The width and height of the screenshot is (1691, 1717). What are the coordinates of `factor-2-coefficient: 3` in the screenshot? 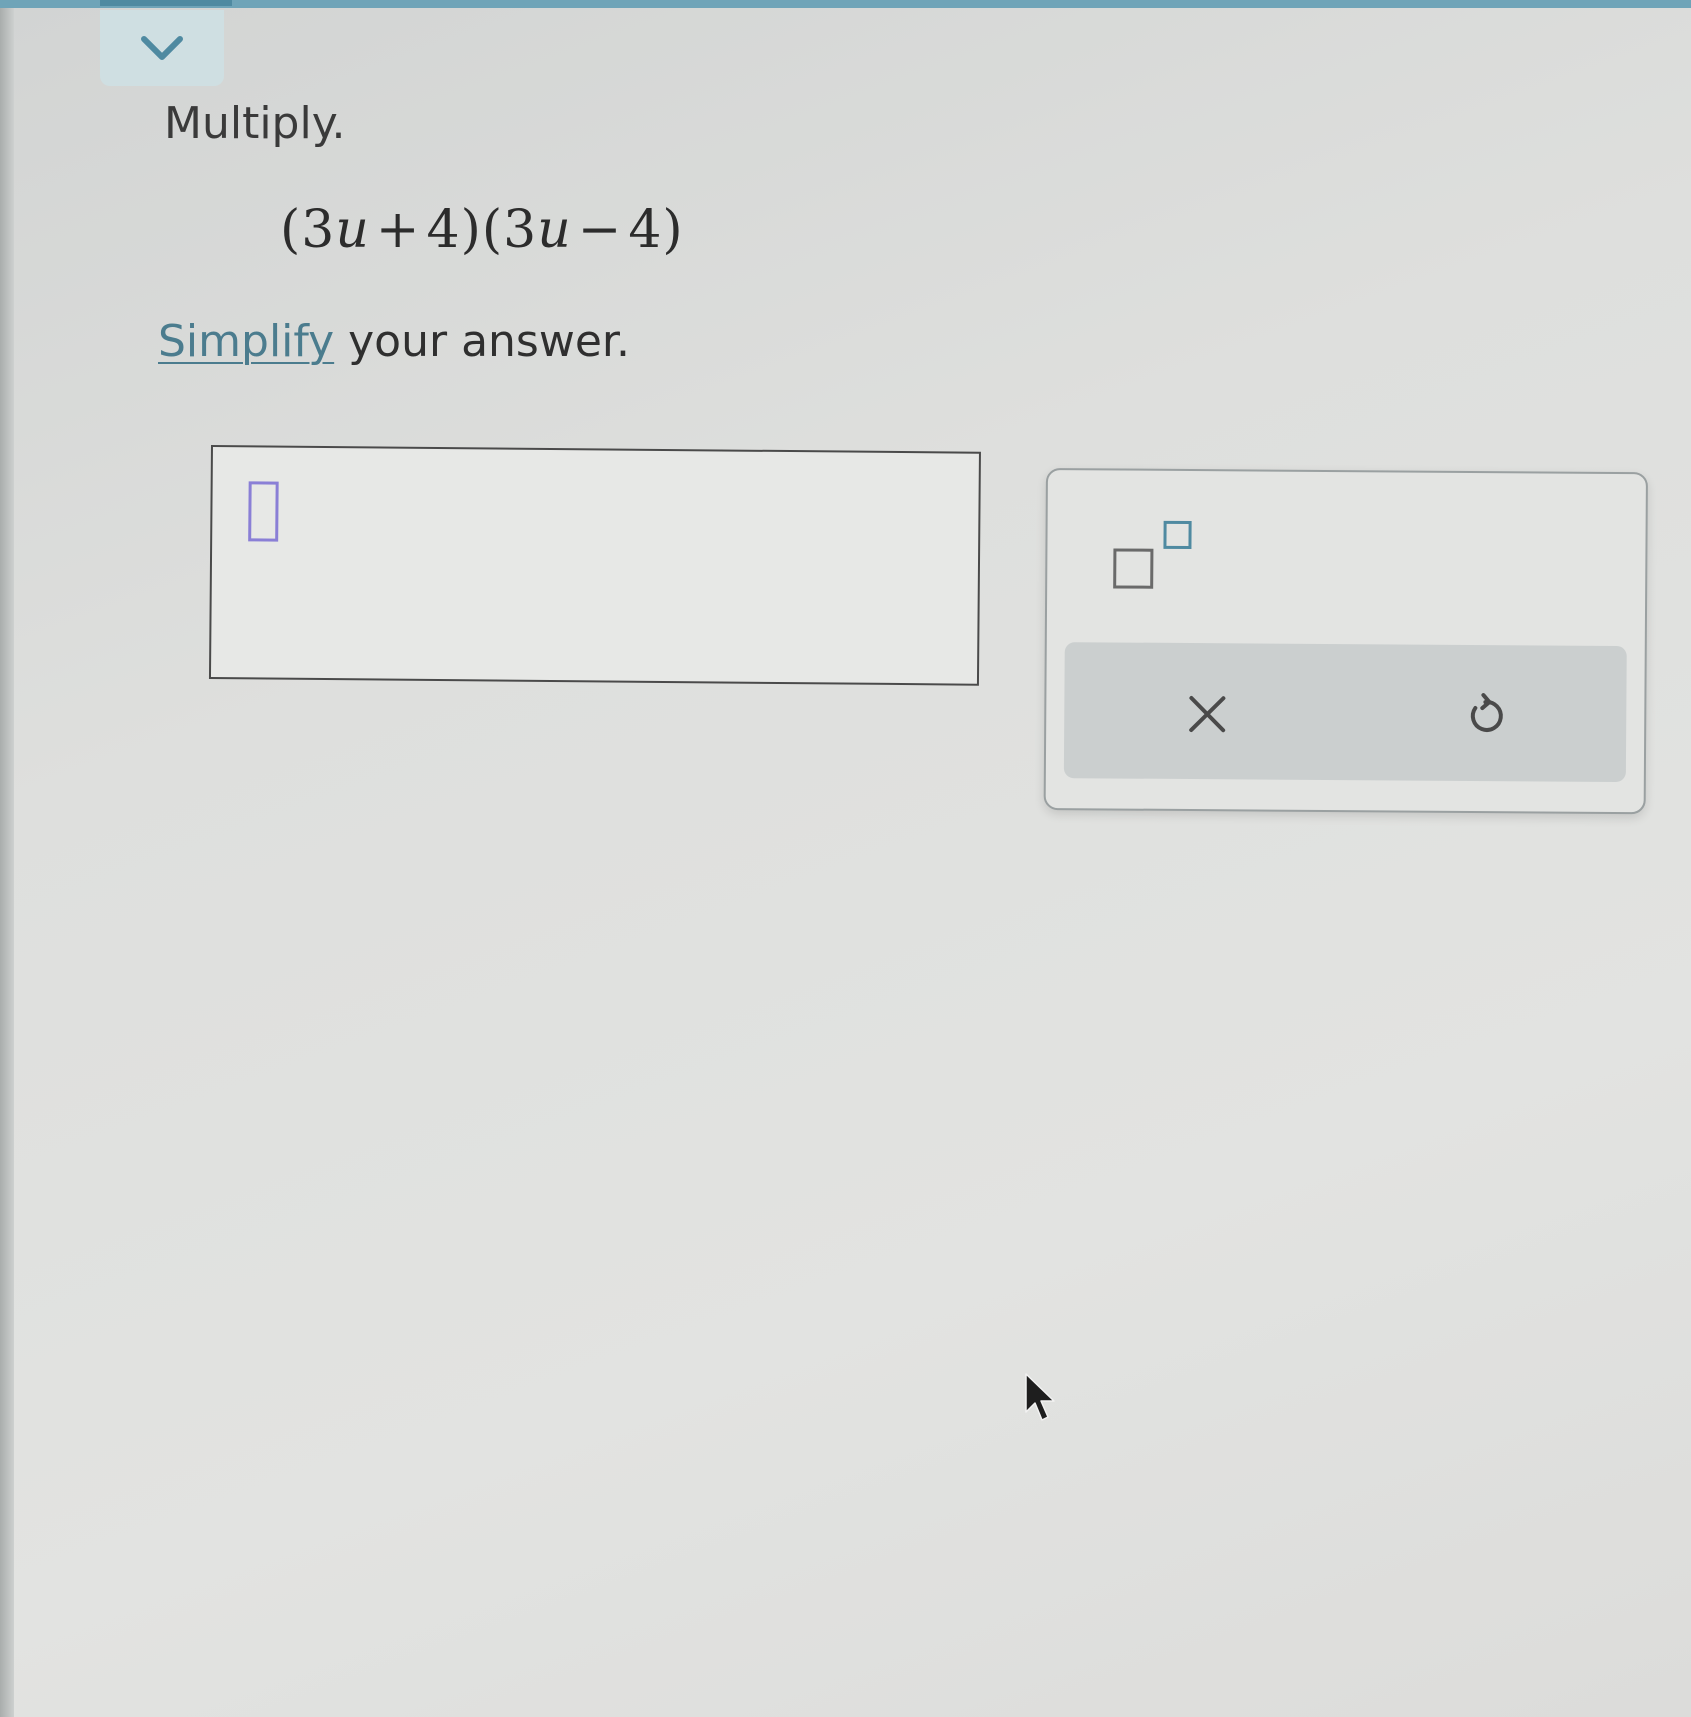 It's located at (520, 230).